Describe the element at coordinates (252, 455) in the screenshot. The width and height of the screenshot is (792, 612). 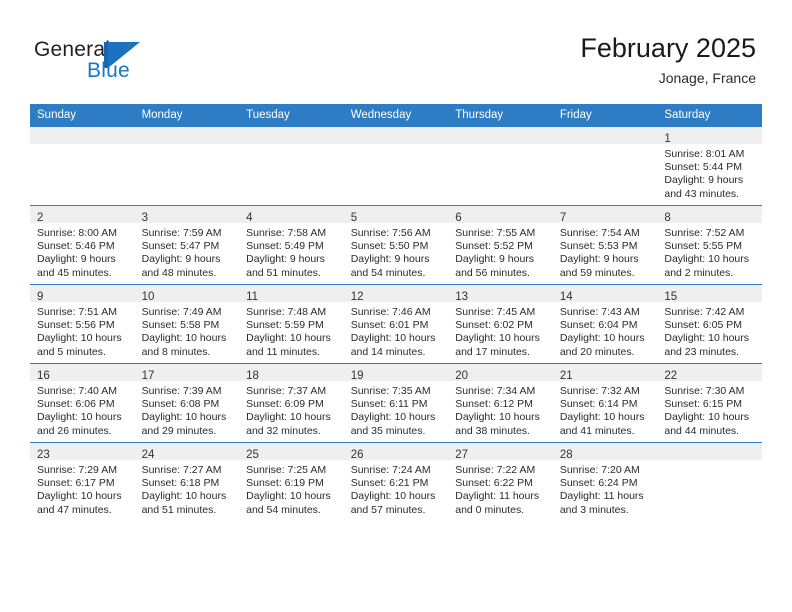
I see `day-number: 25` at that location.